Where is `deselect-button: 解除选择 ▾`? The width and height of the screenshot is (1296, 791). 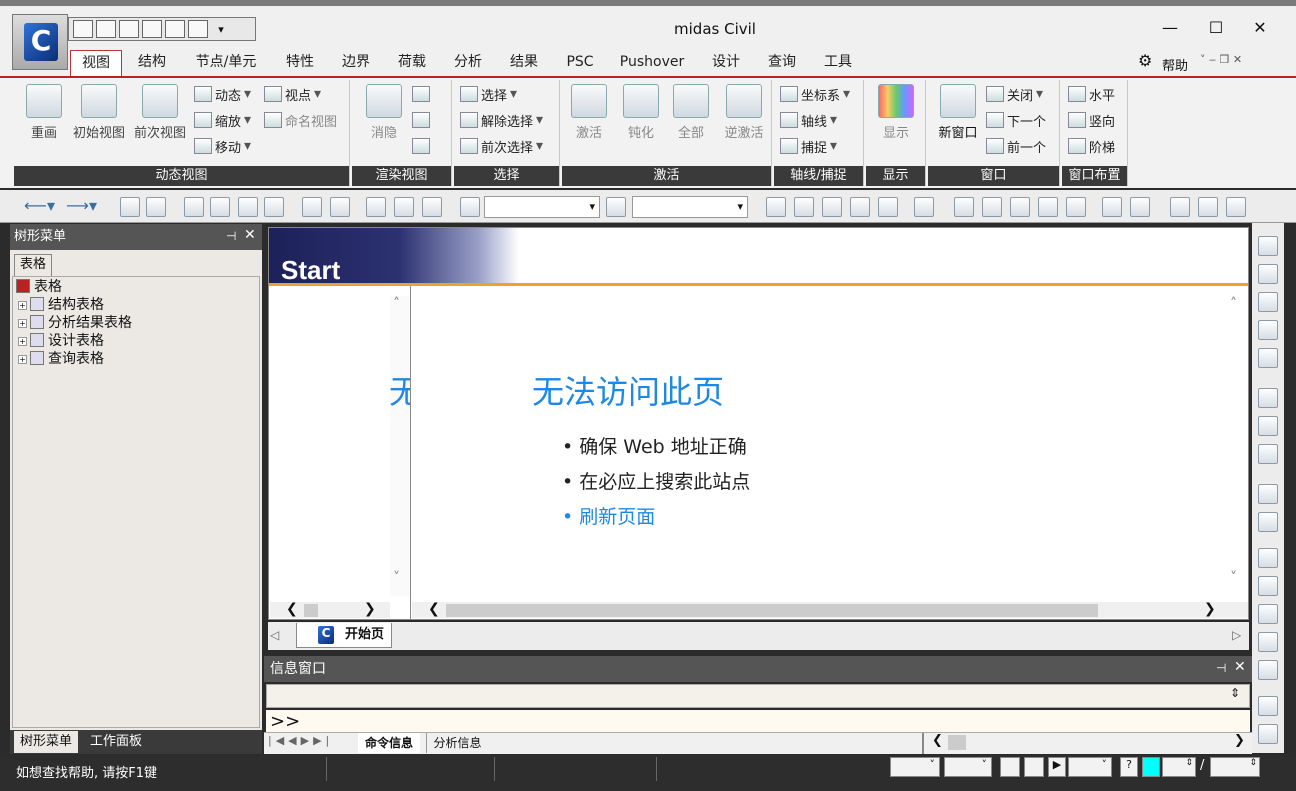
deselect-button: 解除选择 ▾ is located at coordinates (501, 120).